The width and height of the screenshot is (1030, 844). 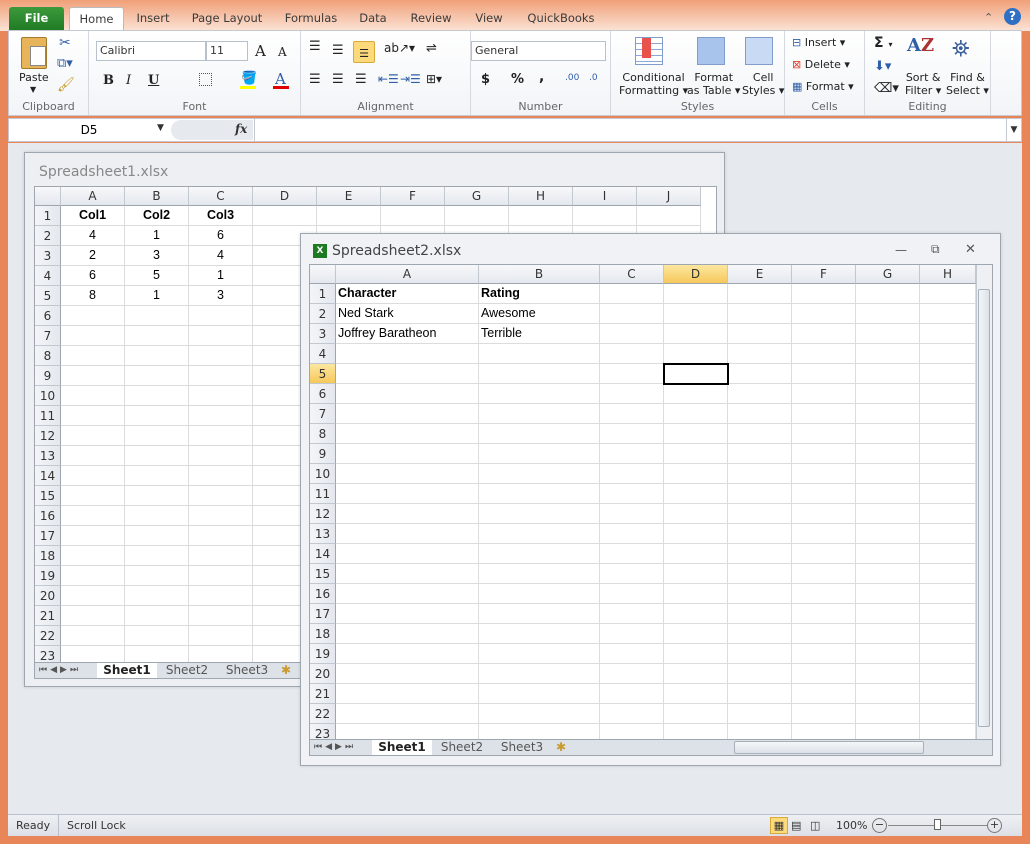 What do you see at coordinates (696, 474) in the screenshot?
I see `cell-D10` at bounding box center [696, 474].